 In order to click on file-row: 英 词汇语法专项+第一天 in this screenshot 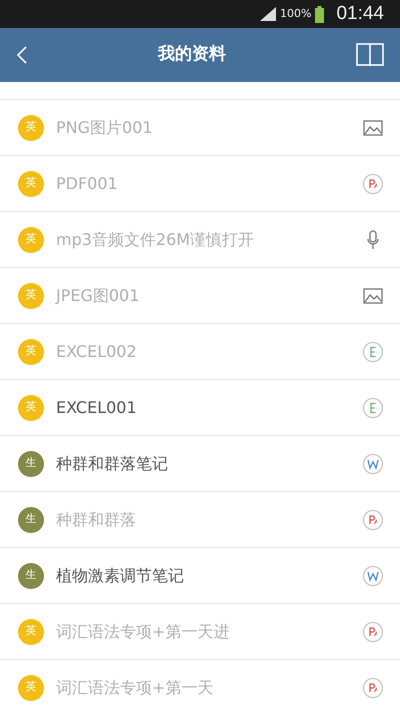, I will do `click(200, 685)`.